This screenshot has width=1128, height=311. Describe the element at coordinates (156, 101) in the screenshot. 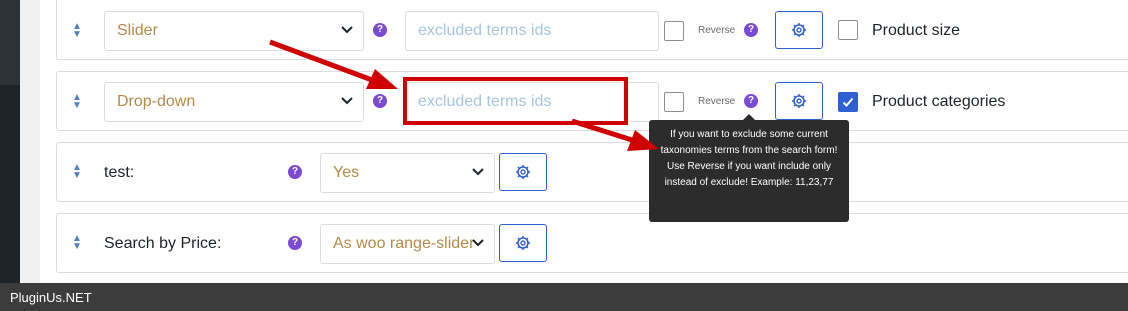

I see `filter-type-value: Drop-down` at that location.